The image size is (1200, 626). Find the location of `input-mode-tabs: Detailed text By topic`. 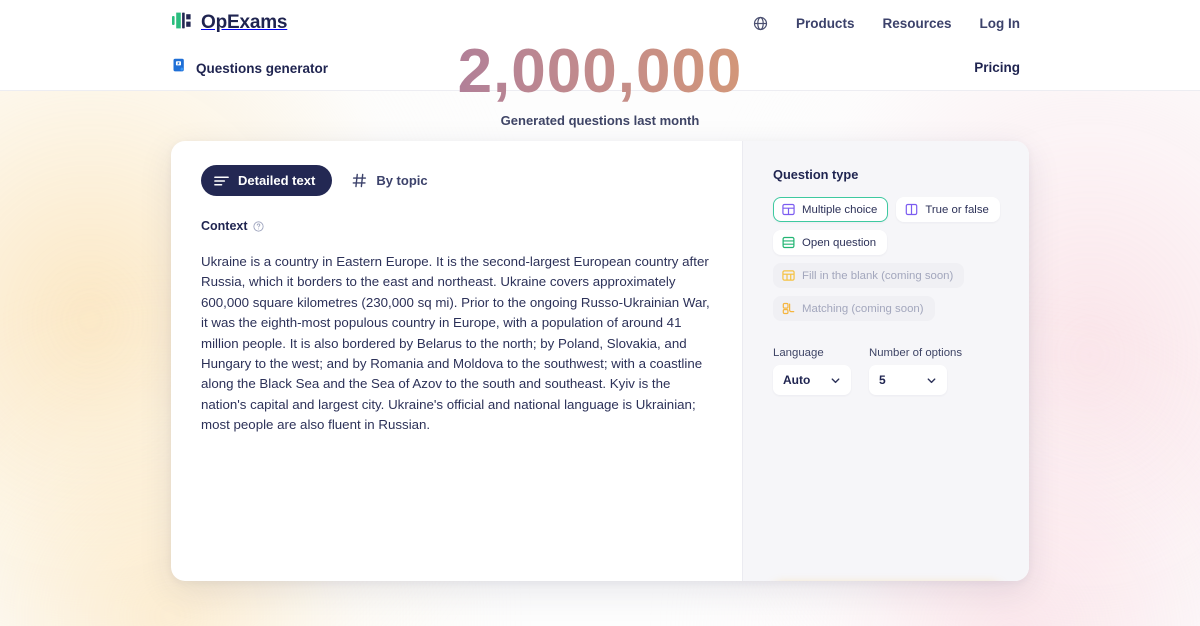

input-mode-tabs: Detailed text By topic is located at coordinates (456, 180).